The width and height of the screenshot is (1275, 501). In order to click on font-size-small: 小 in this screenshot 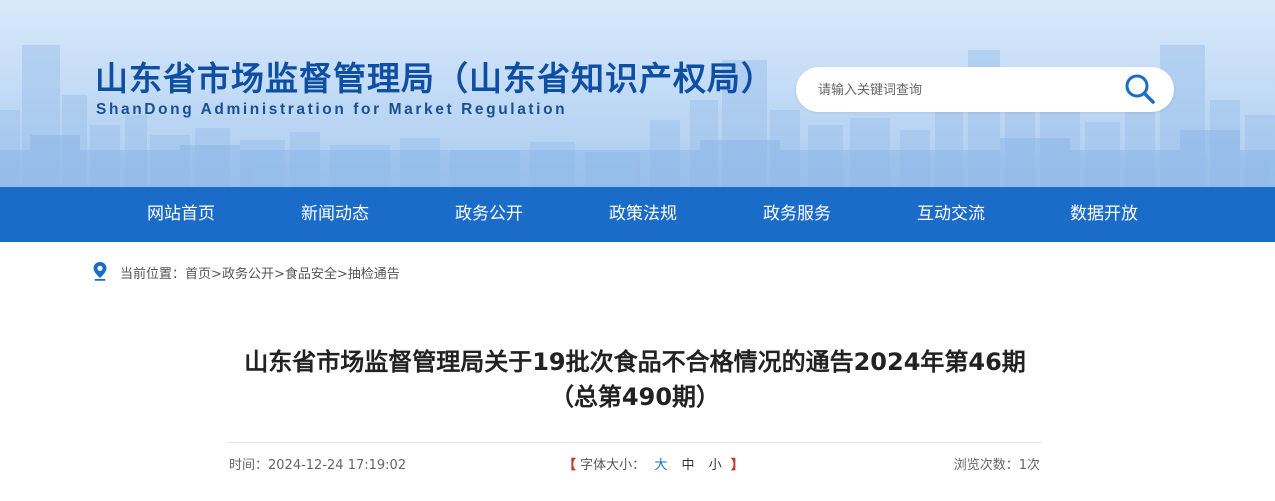, I will do `click(715, 465)`.